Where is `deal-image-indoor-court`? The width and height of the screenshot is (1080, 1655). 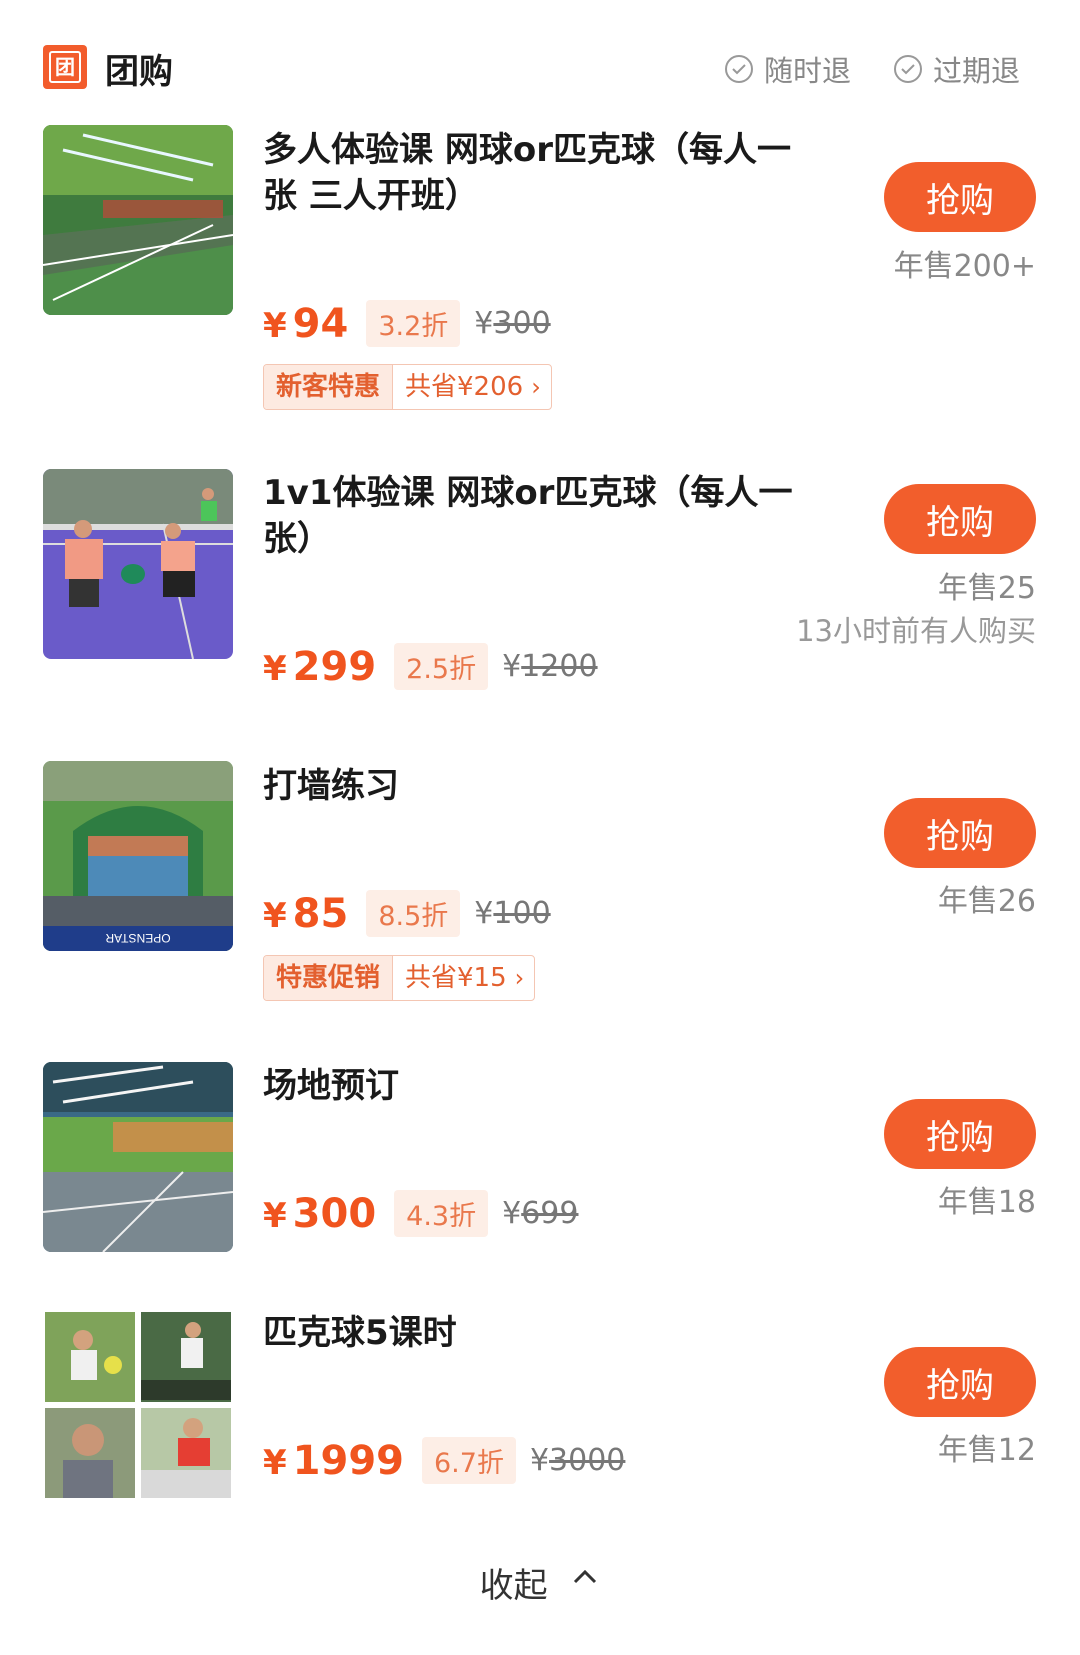 deal-image-indoor-court is located at coordinates (138, 220).